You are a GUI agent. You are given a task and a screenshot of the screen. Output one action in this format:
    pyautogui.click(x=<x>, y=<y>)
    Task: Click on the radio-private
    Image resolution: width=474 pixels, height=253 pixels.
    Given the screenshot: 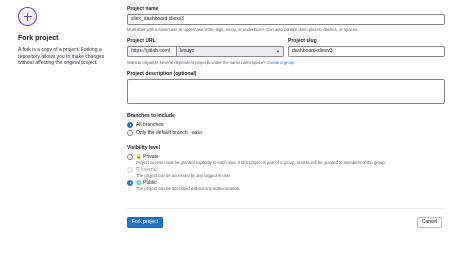 What is the action you would take?
    pyautogui.click(x=130, y=156)
    